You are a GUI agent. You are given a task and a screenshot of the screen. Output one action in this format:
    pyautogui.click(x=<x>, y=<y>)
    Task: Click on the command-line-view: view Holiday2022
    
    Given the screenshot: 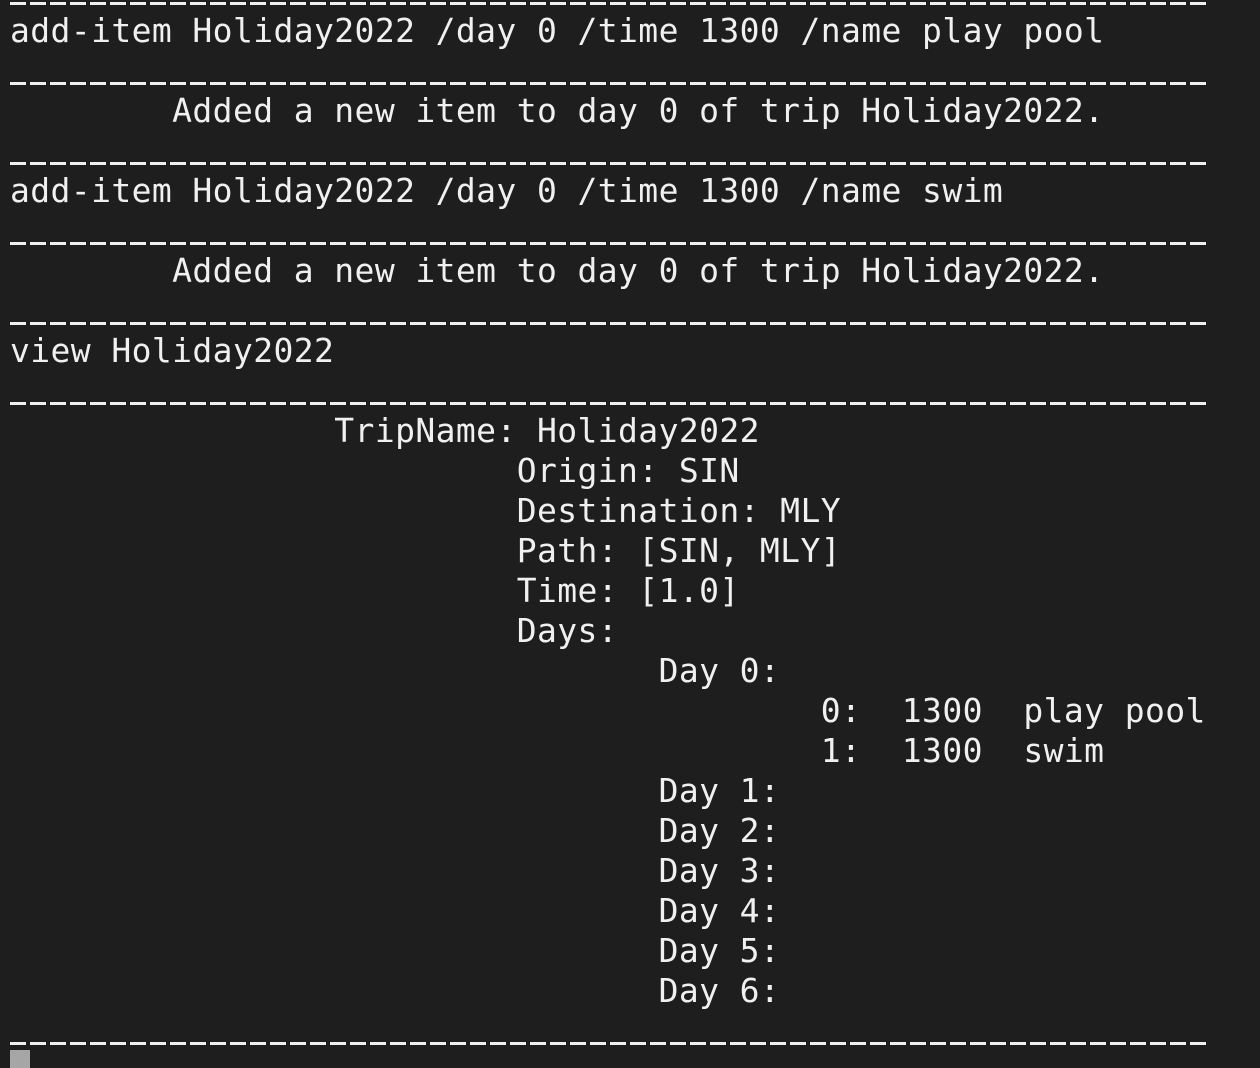 What is the action you would take?
    pyautogui.click(x=172, y=350)
    